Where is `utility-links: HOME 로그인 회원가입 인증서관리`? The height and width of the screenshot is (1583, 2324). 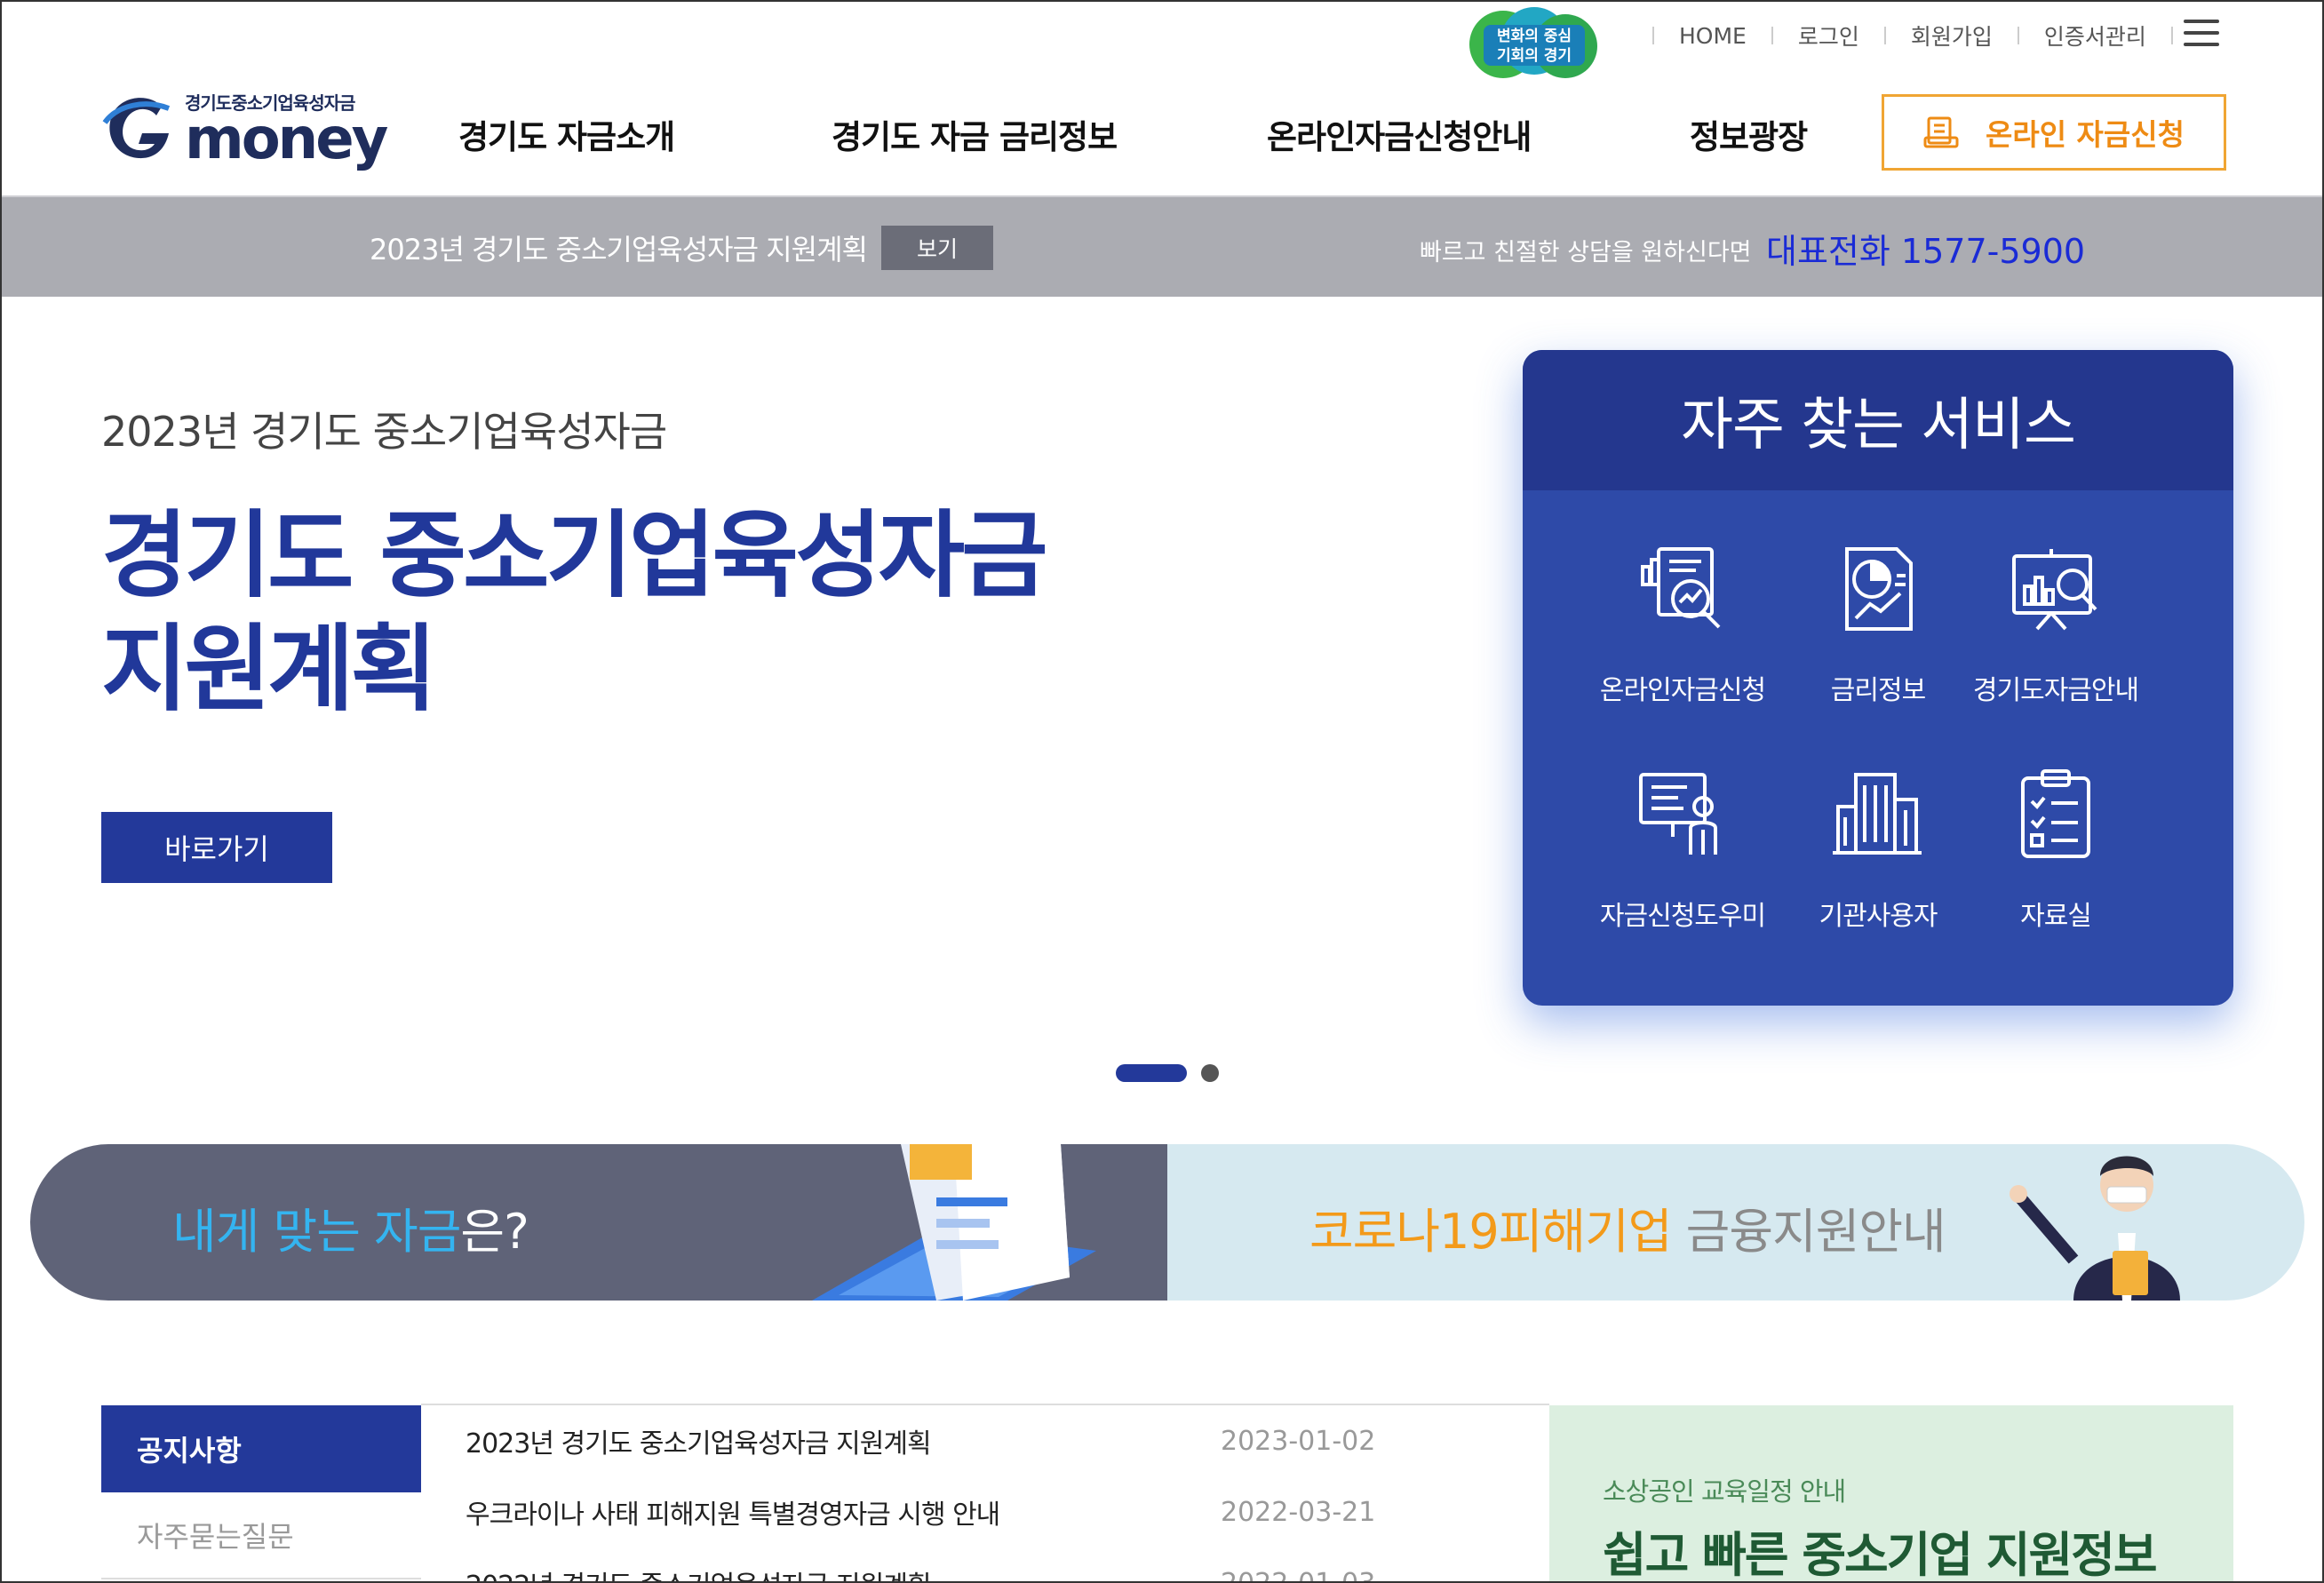 utility-links: HOME 로그인 회원가입 인증서관리 is located at coordinates (1913, 35).